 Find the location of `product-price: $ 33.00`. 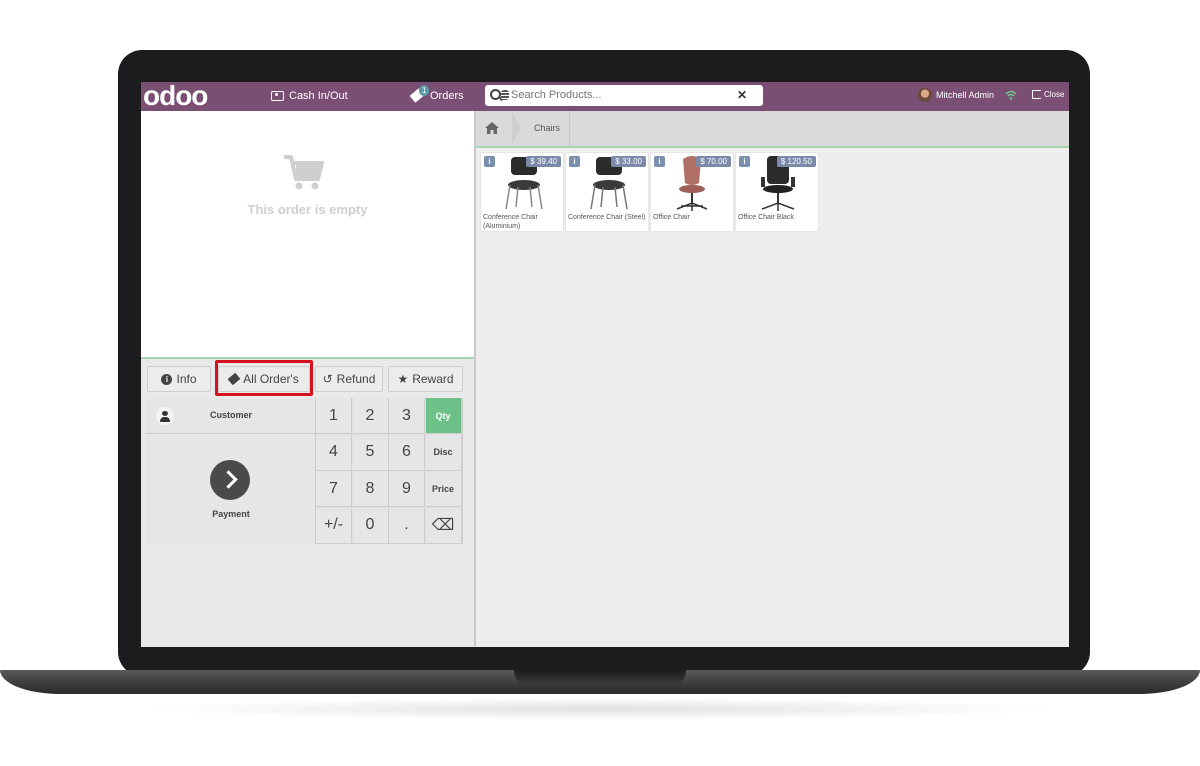

product-price: $ 33.00 is located at coordinates (628, 161).